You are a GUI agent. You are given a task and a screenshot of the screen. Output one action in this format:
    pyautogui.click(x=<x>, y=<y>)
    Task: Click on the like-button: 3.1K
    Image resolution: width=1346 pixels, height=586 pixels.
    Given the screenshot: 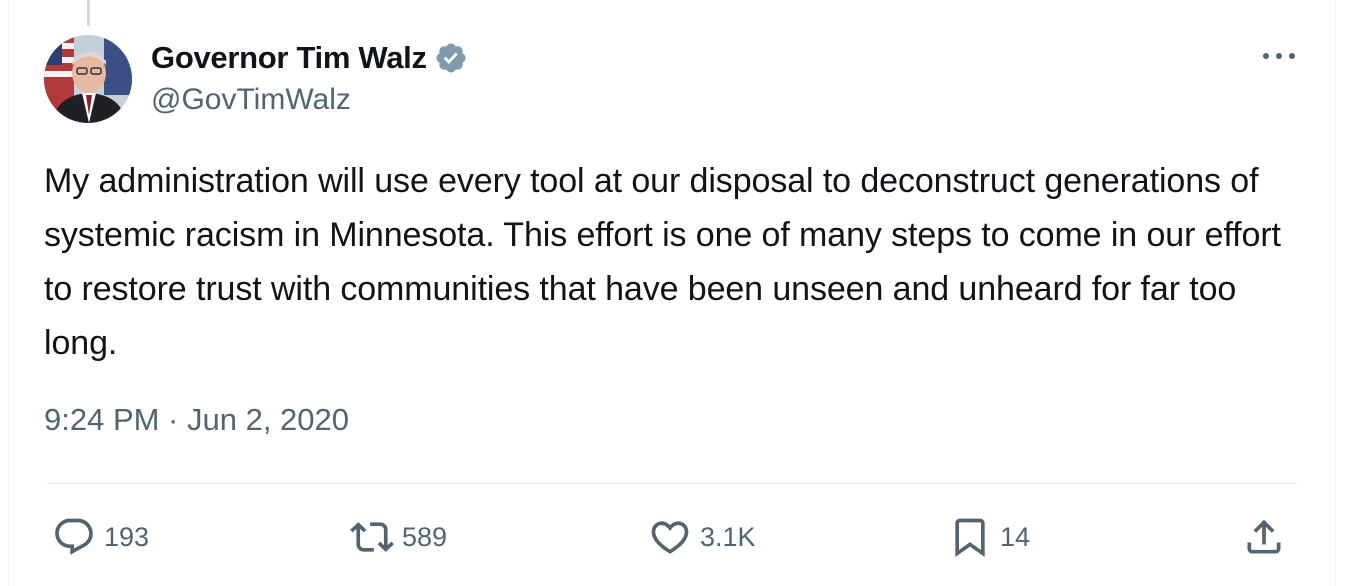 What is the action you would take?
    pyautogui.click(x=702, y=537)
    